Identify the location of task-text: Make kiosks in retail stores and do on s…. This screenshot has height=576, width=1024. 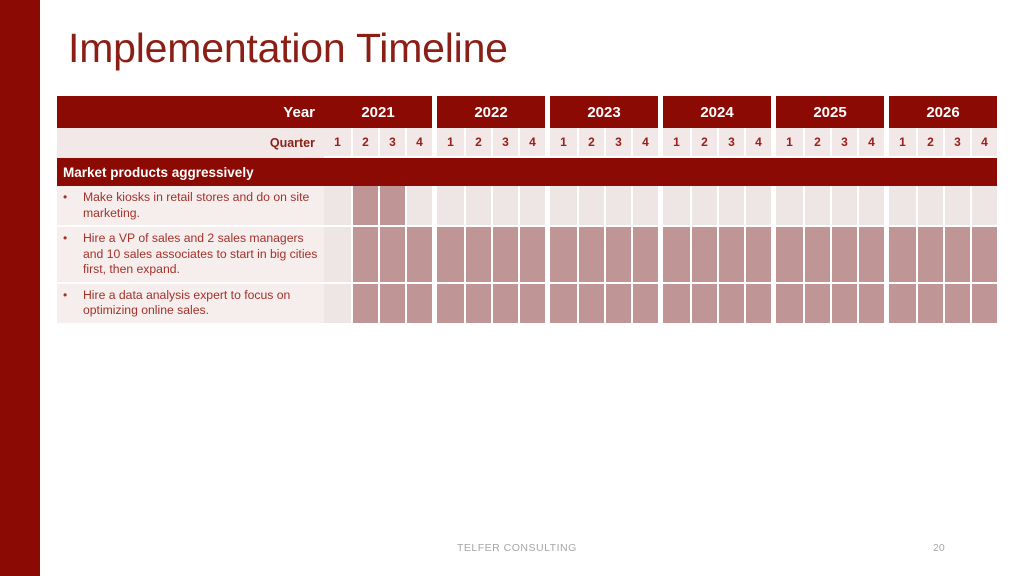
(196, 205).